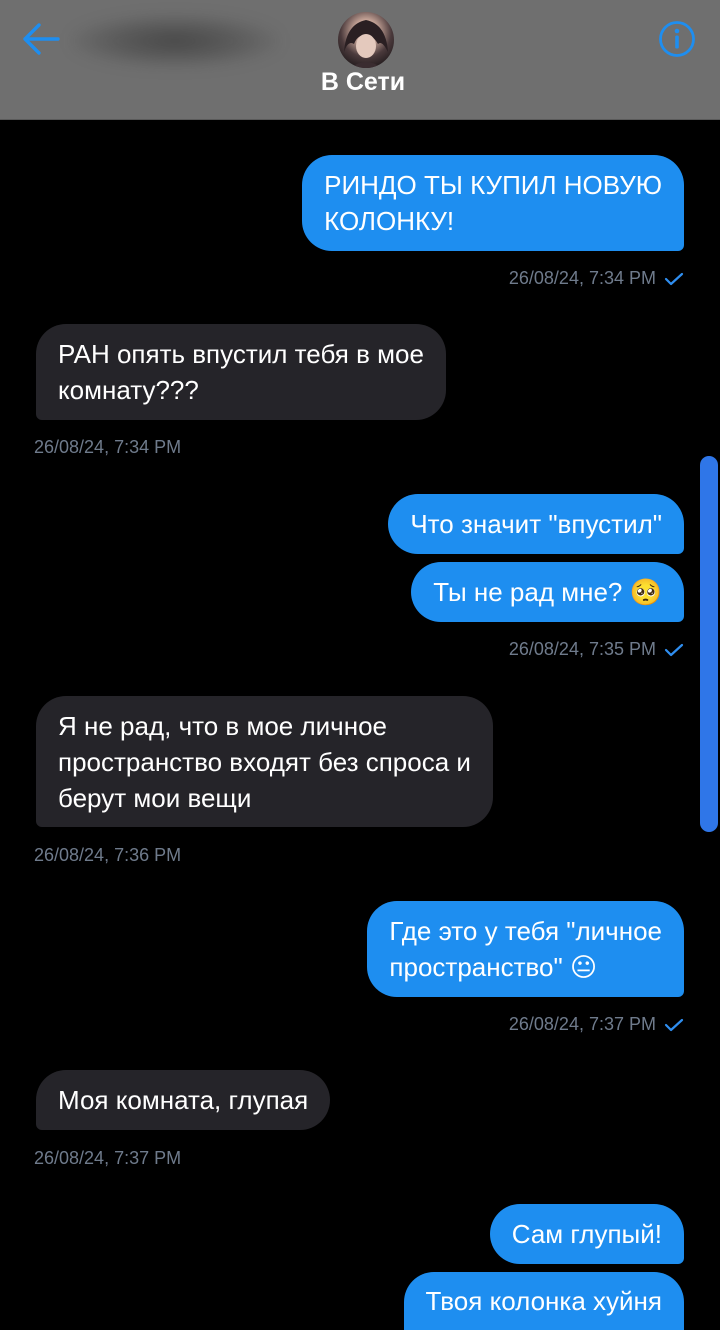  What do you see at coordinates (241, 354) in the screenshot?
I see `message-text-line: РАН опять впустил тебя в мое` at bounding box center [241, 354].